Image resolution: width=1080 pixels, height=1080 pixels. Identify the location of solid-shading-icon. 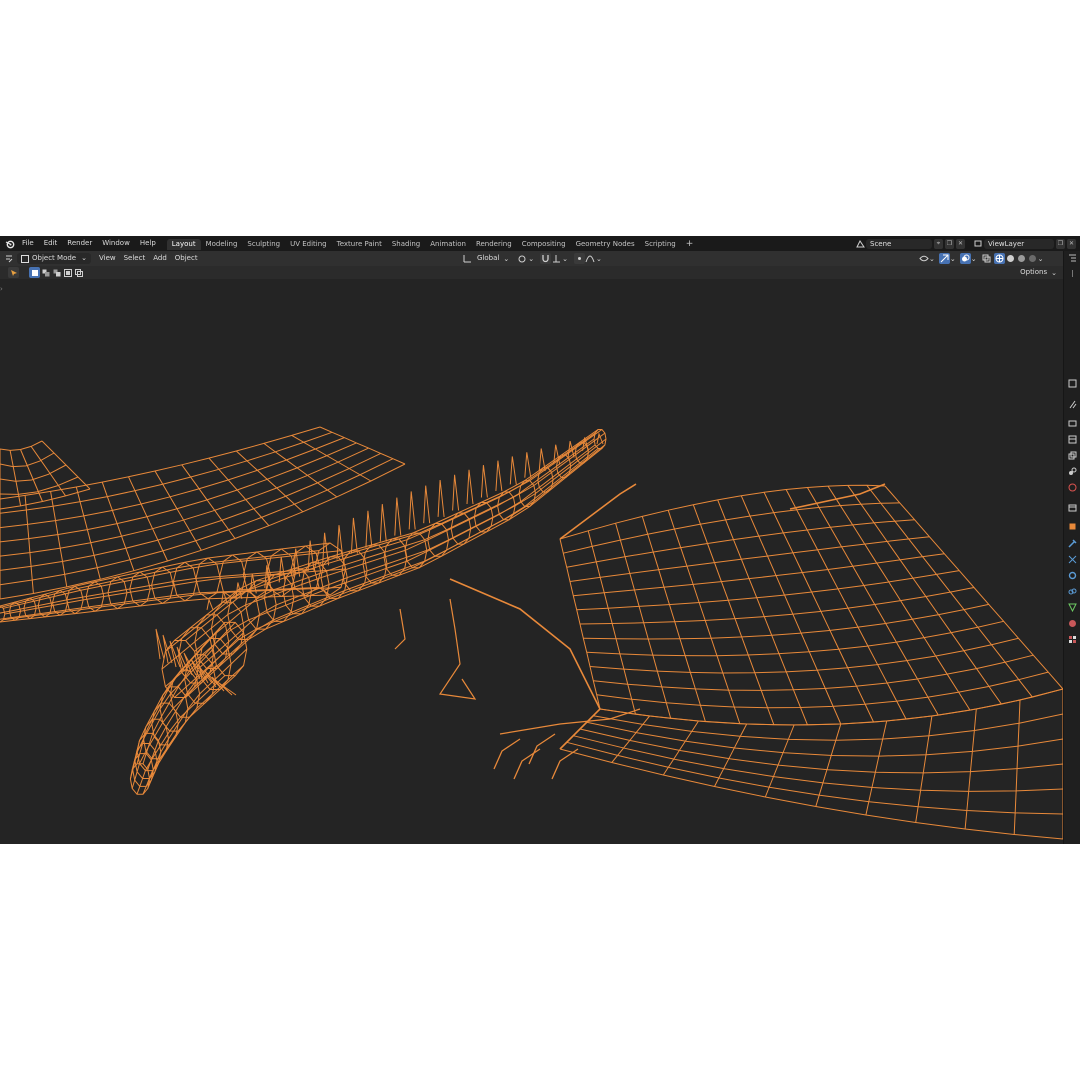
(1010, 258).